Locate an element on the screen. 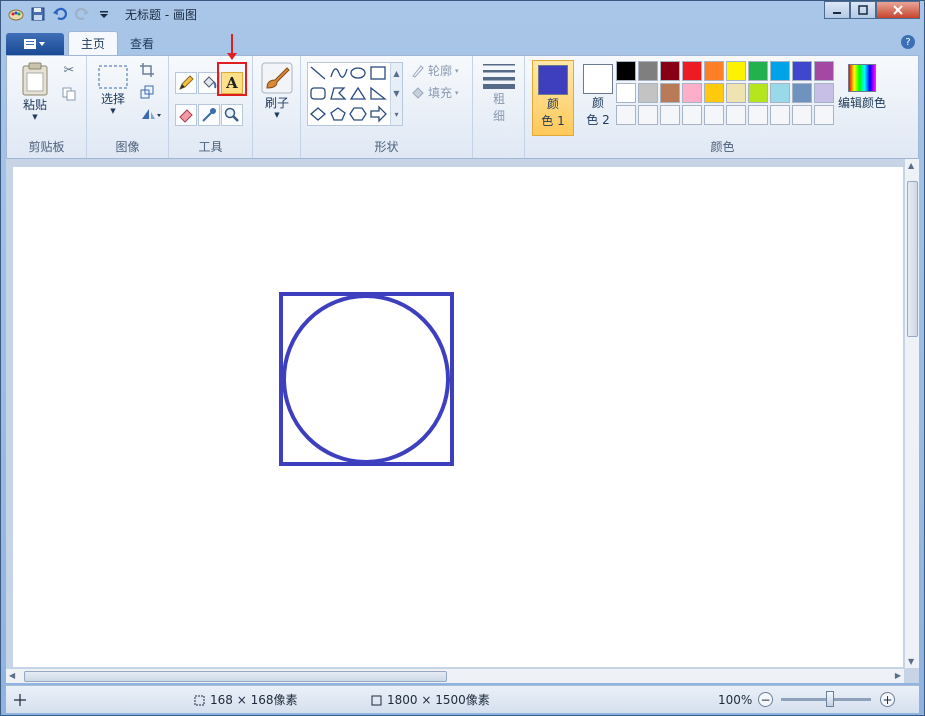 This screenshot has width=925, height=716. paste-button: 粘贴 ▼ is located at coordinates (35, 91).